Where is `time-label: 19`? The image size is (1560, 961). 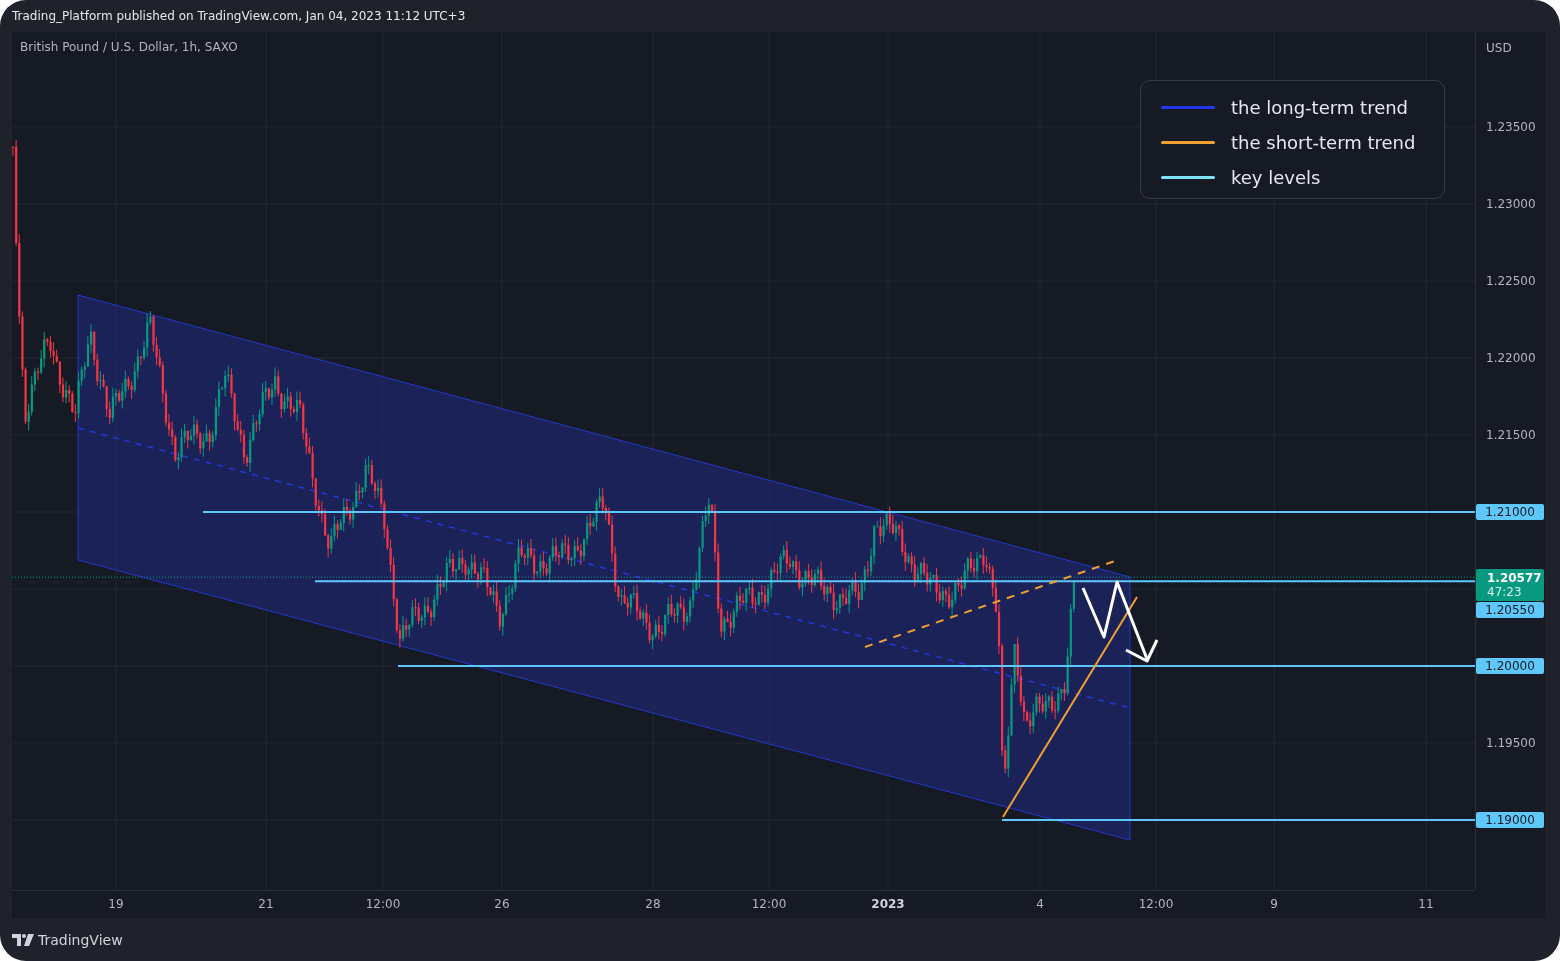 time-label: 19 is located at coordinates (116, 904).